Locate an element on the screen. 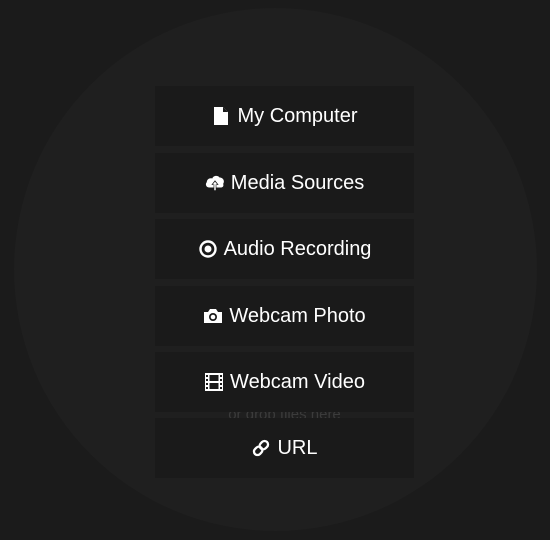 The height and width of the screenshot is (546, 553). record-icon is located at coordinates (208, 249).